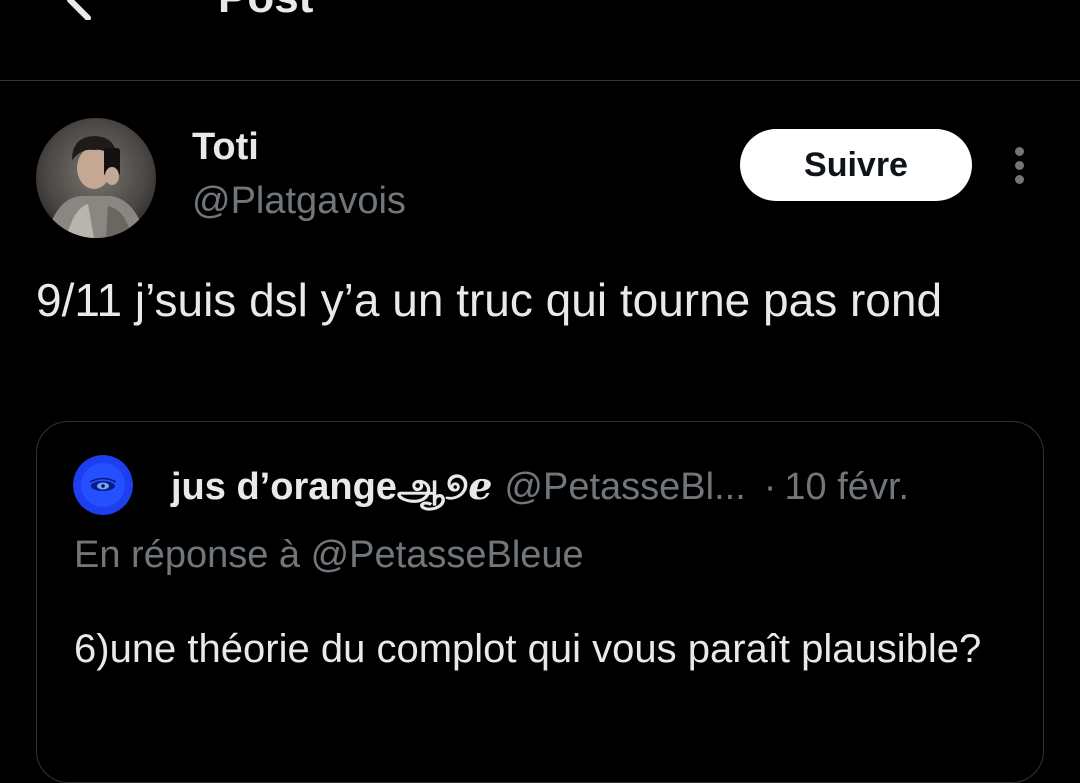 The width and height of the screenshot is (1080, 783). Describe the element at coordinates (299, 201) in the screenshot. I see `author-handle: @Platgavois` at that location.